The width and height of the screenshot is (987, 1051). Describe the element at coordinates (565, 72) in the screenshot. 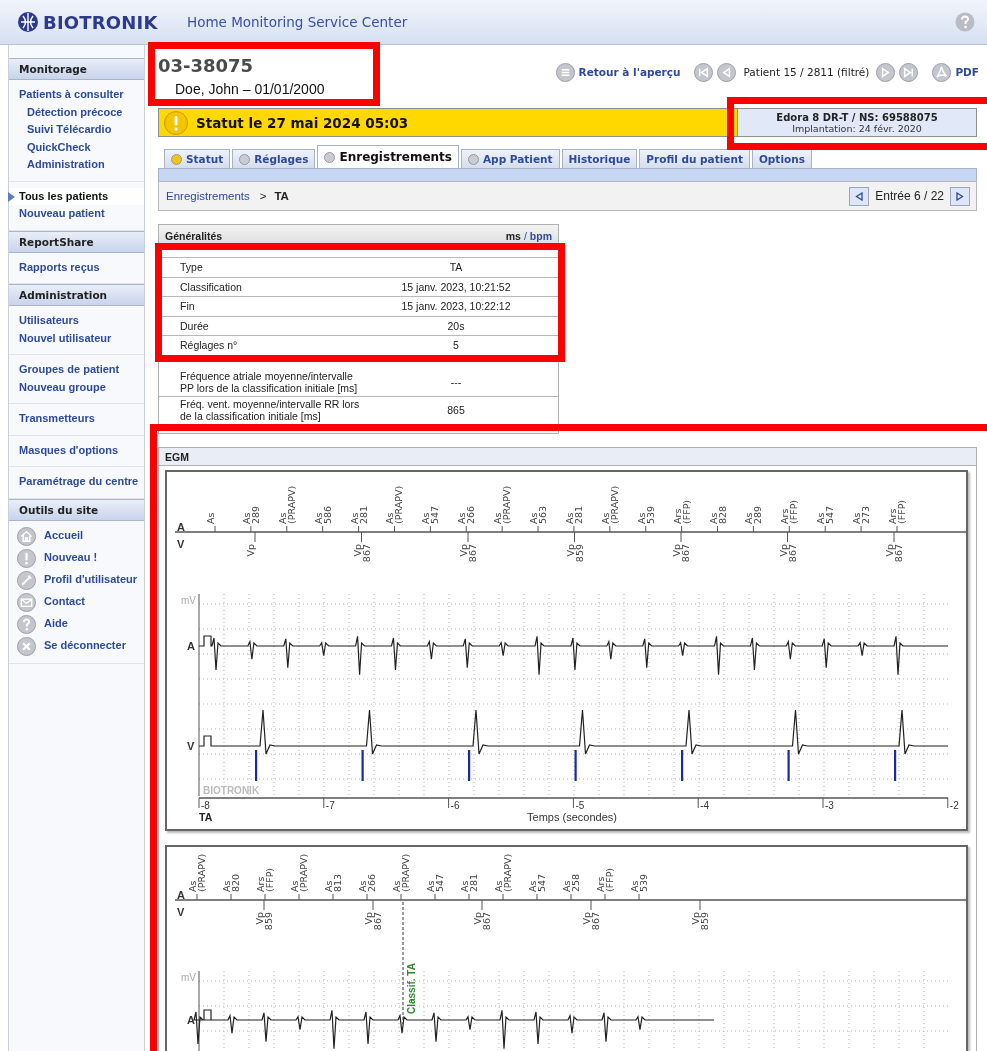

I see `list-icon` at that location.